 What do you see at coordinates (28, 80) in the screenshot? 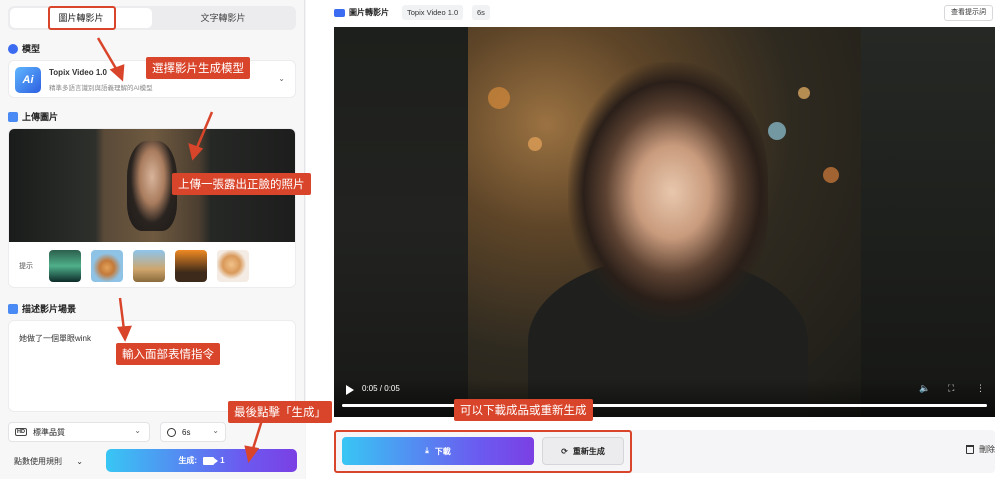
I see `model-logo-icon: Ai` at bounding box center [28, 80].